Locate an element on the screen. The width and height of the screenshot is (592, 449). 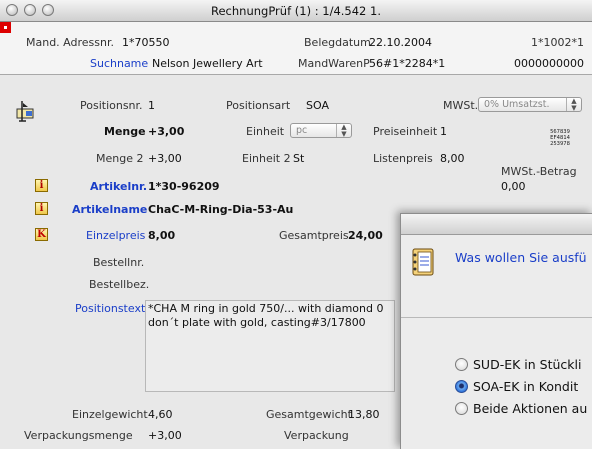
artikelname-value: ChaC-M-Ring-Dia-53-Au is located at coordinates (220, 209).